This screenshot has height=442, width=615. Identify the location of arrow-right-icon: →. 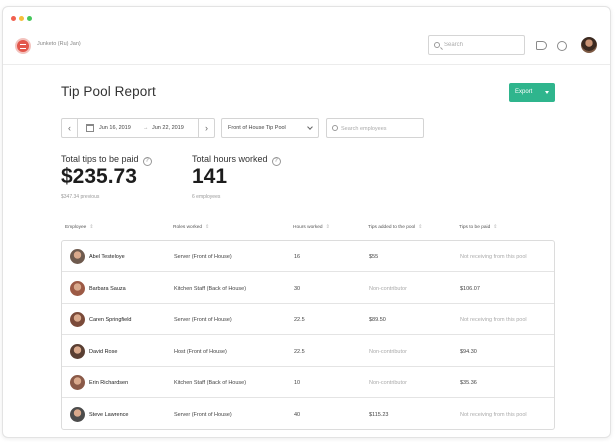
(146, 128).